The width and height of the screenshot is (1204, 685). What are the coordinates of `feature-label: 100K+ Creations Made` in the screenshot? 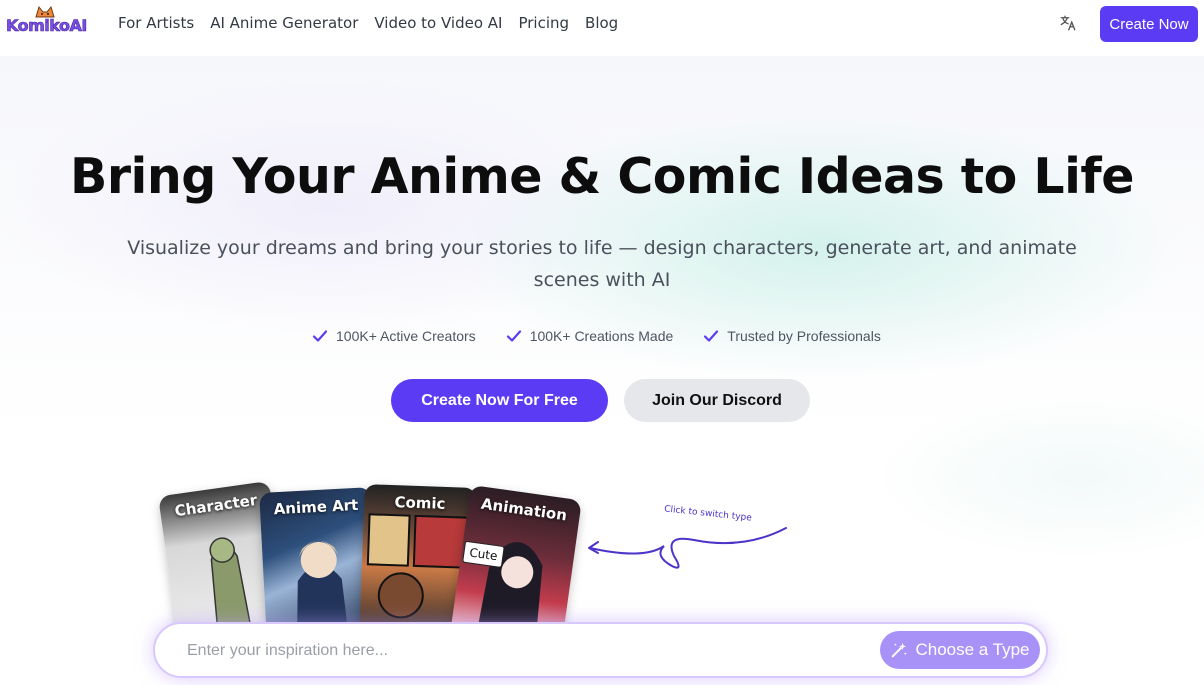 It's located at (601, 336).